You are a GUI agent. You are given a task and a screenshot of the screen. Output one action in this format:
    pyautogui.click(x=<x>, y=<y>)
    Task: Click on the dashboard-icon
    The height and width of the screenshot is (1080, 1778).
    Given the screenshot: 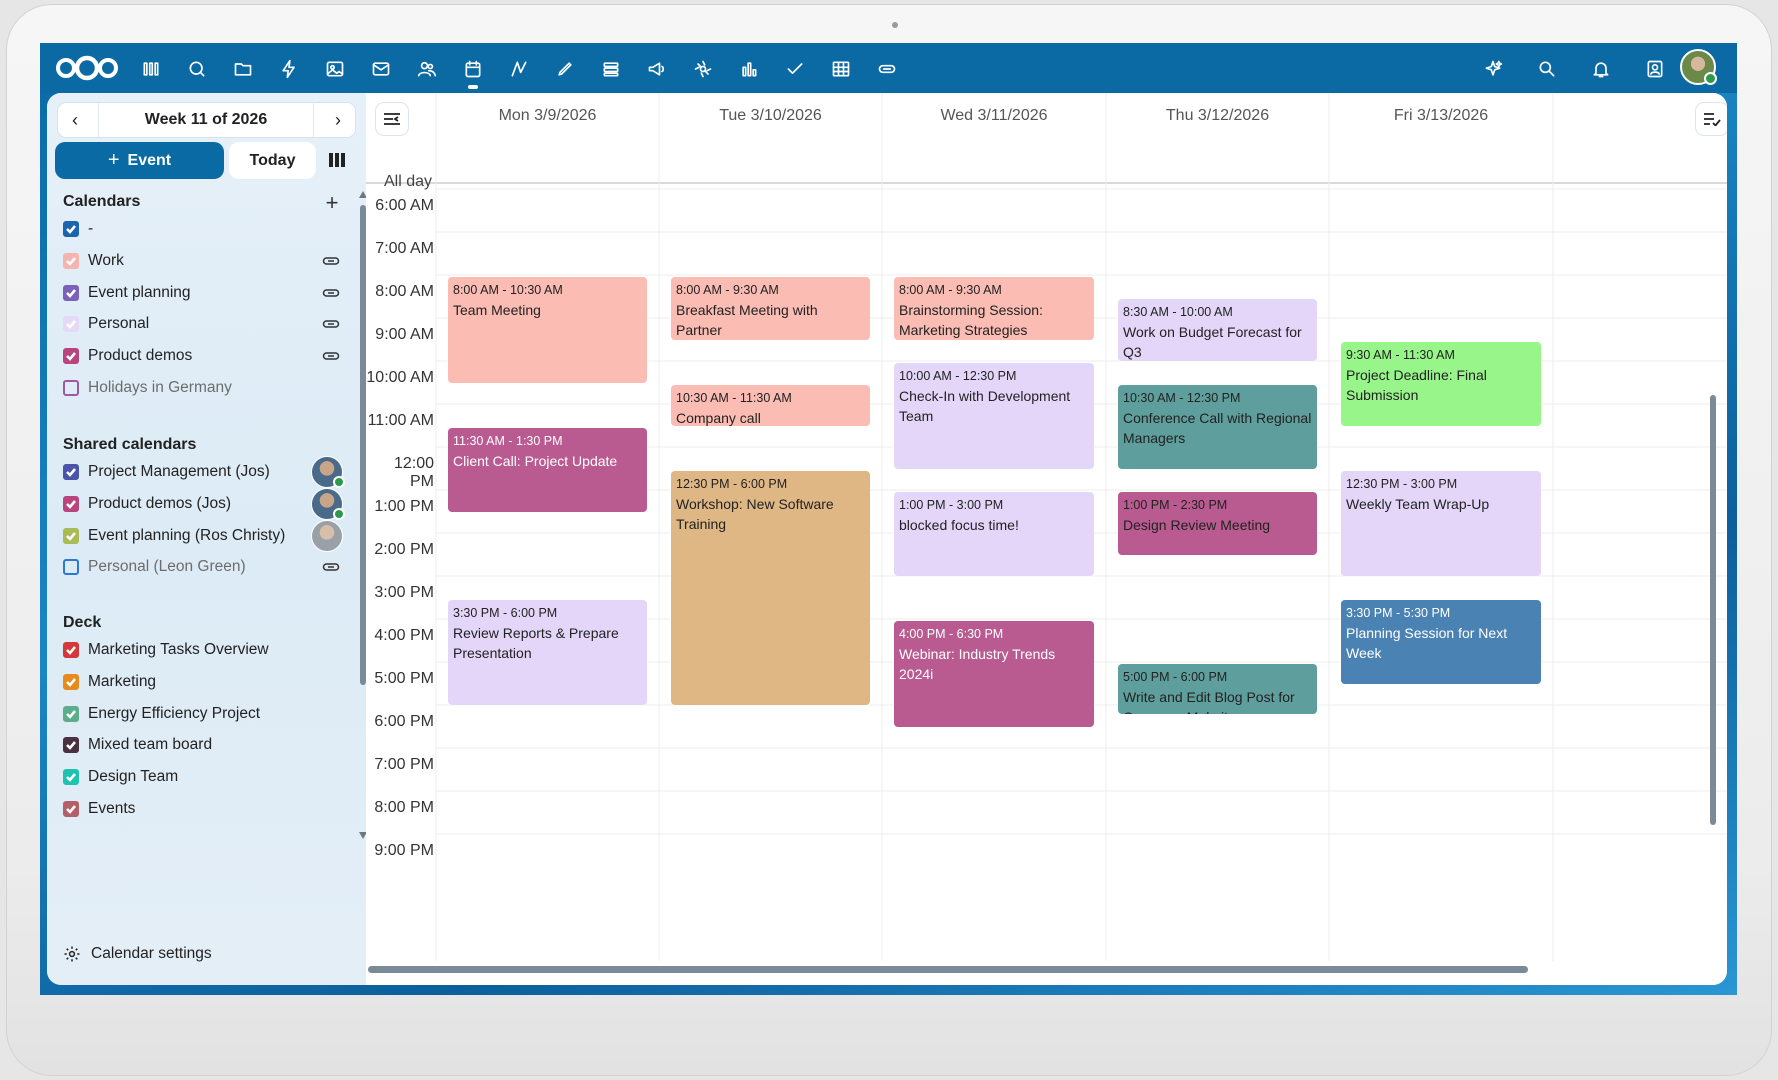 What is the action you would take?
    pyautogui.click(x=151, y=69)
    